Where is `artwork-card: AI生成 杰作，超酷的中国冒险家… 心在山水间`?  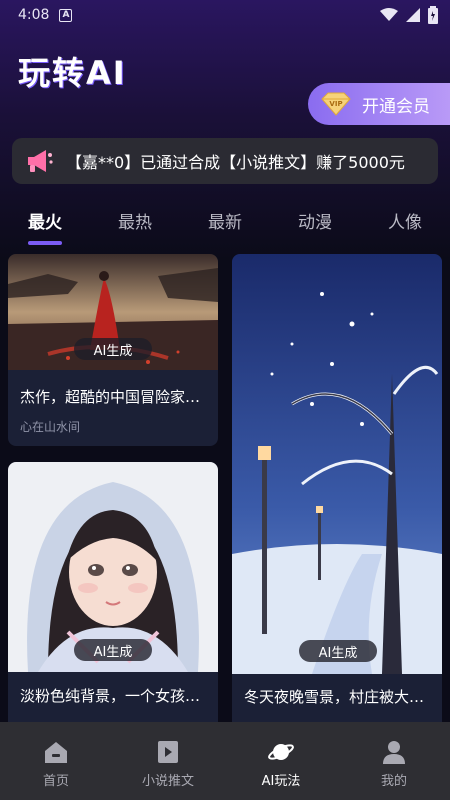
artwork-card: AI生成 杰作，超酷的中国冒险家… 心在山水间 is located at coordinates (113, 350).